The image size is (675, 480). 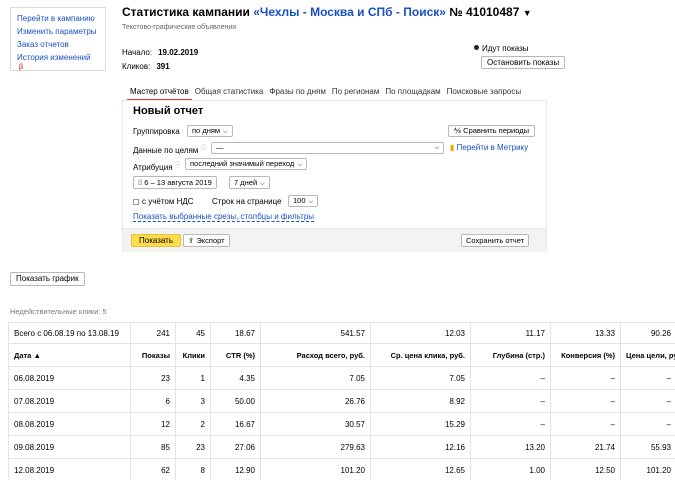 I want to click on save-report-button: Сохранить отчет, so click(x=495, y=240).